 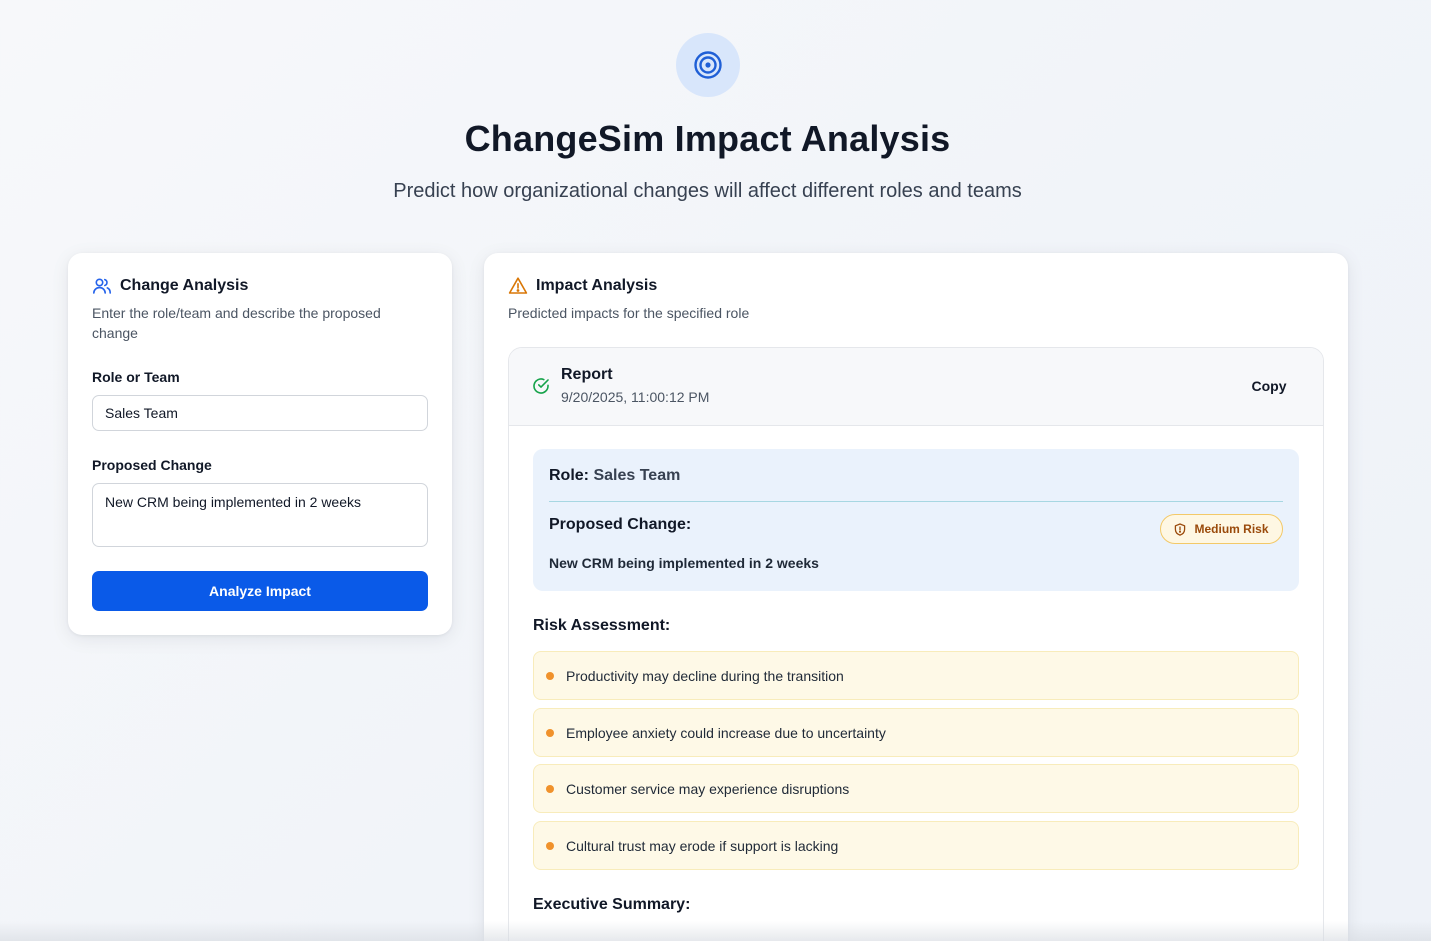 What do you see at coordinates (260, 515) in the screenshot?
I see `proposed-change-textarea: New CRM being implemented in 2 weeks` at bounding box center [260, 515].